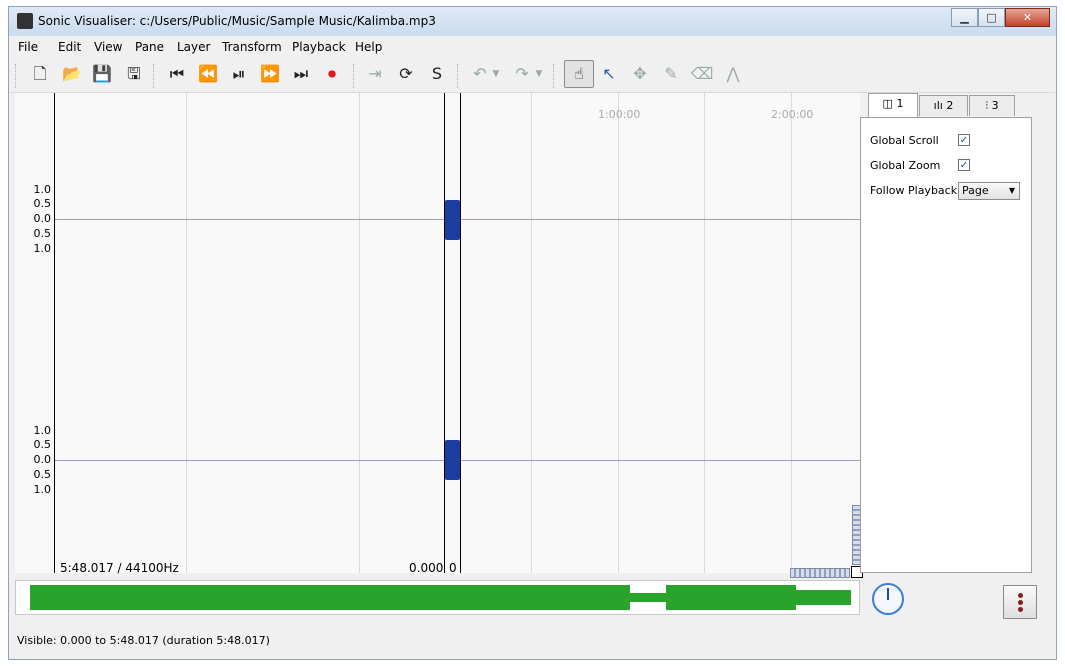 Image resolution: width=1065 pixels, height=666 pixels. What do you see at coordinates (149, 47) in the screenshot?
I see `menu-pane: Pane` at bounding box center [149, 47].